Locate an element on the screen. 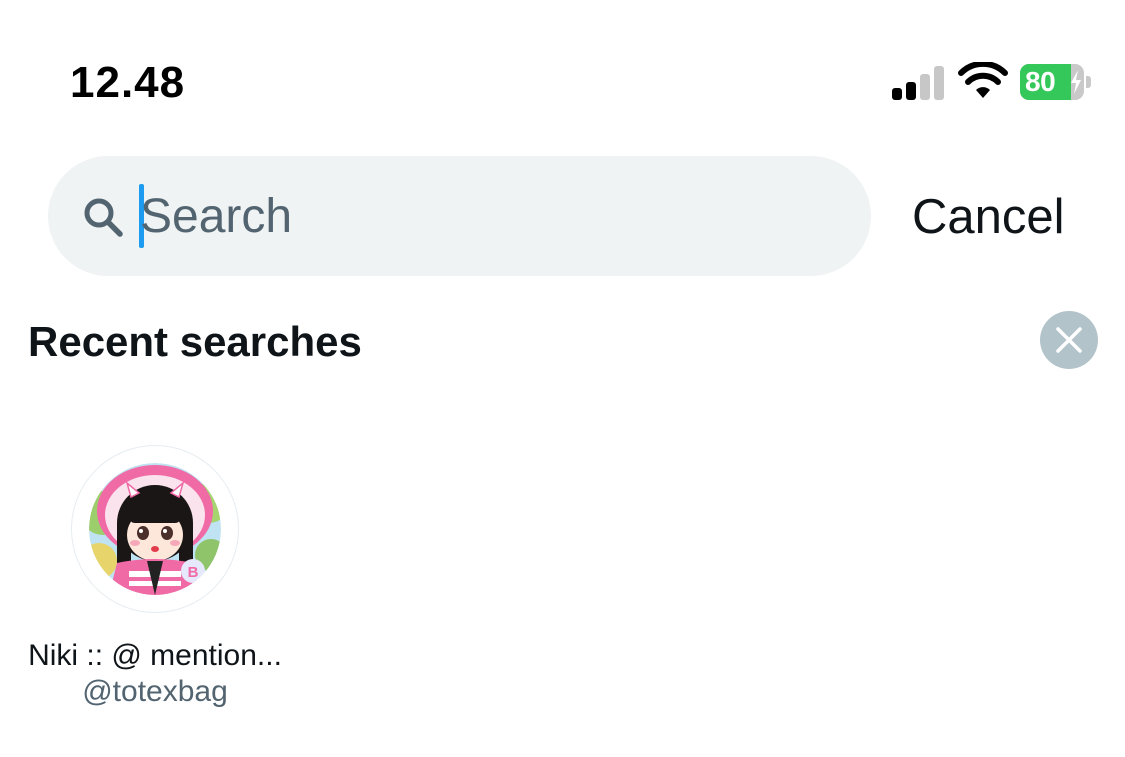 This screenshot has height=757, width=1125. cancel-button: Cancel is located at coordinates (988, 217).